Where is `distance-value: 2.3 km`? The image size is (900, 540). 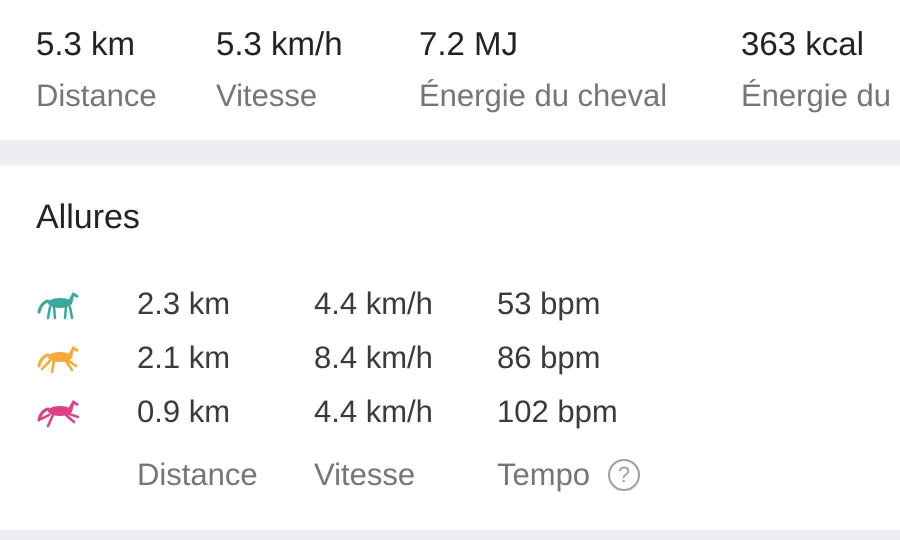
distance-value: 2.3 km is located at coordinates (184, 304).